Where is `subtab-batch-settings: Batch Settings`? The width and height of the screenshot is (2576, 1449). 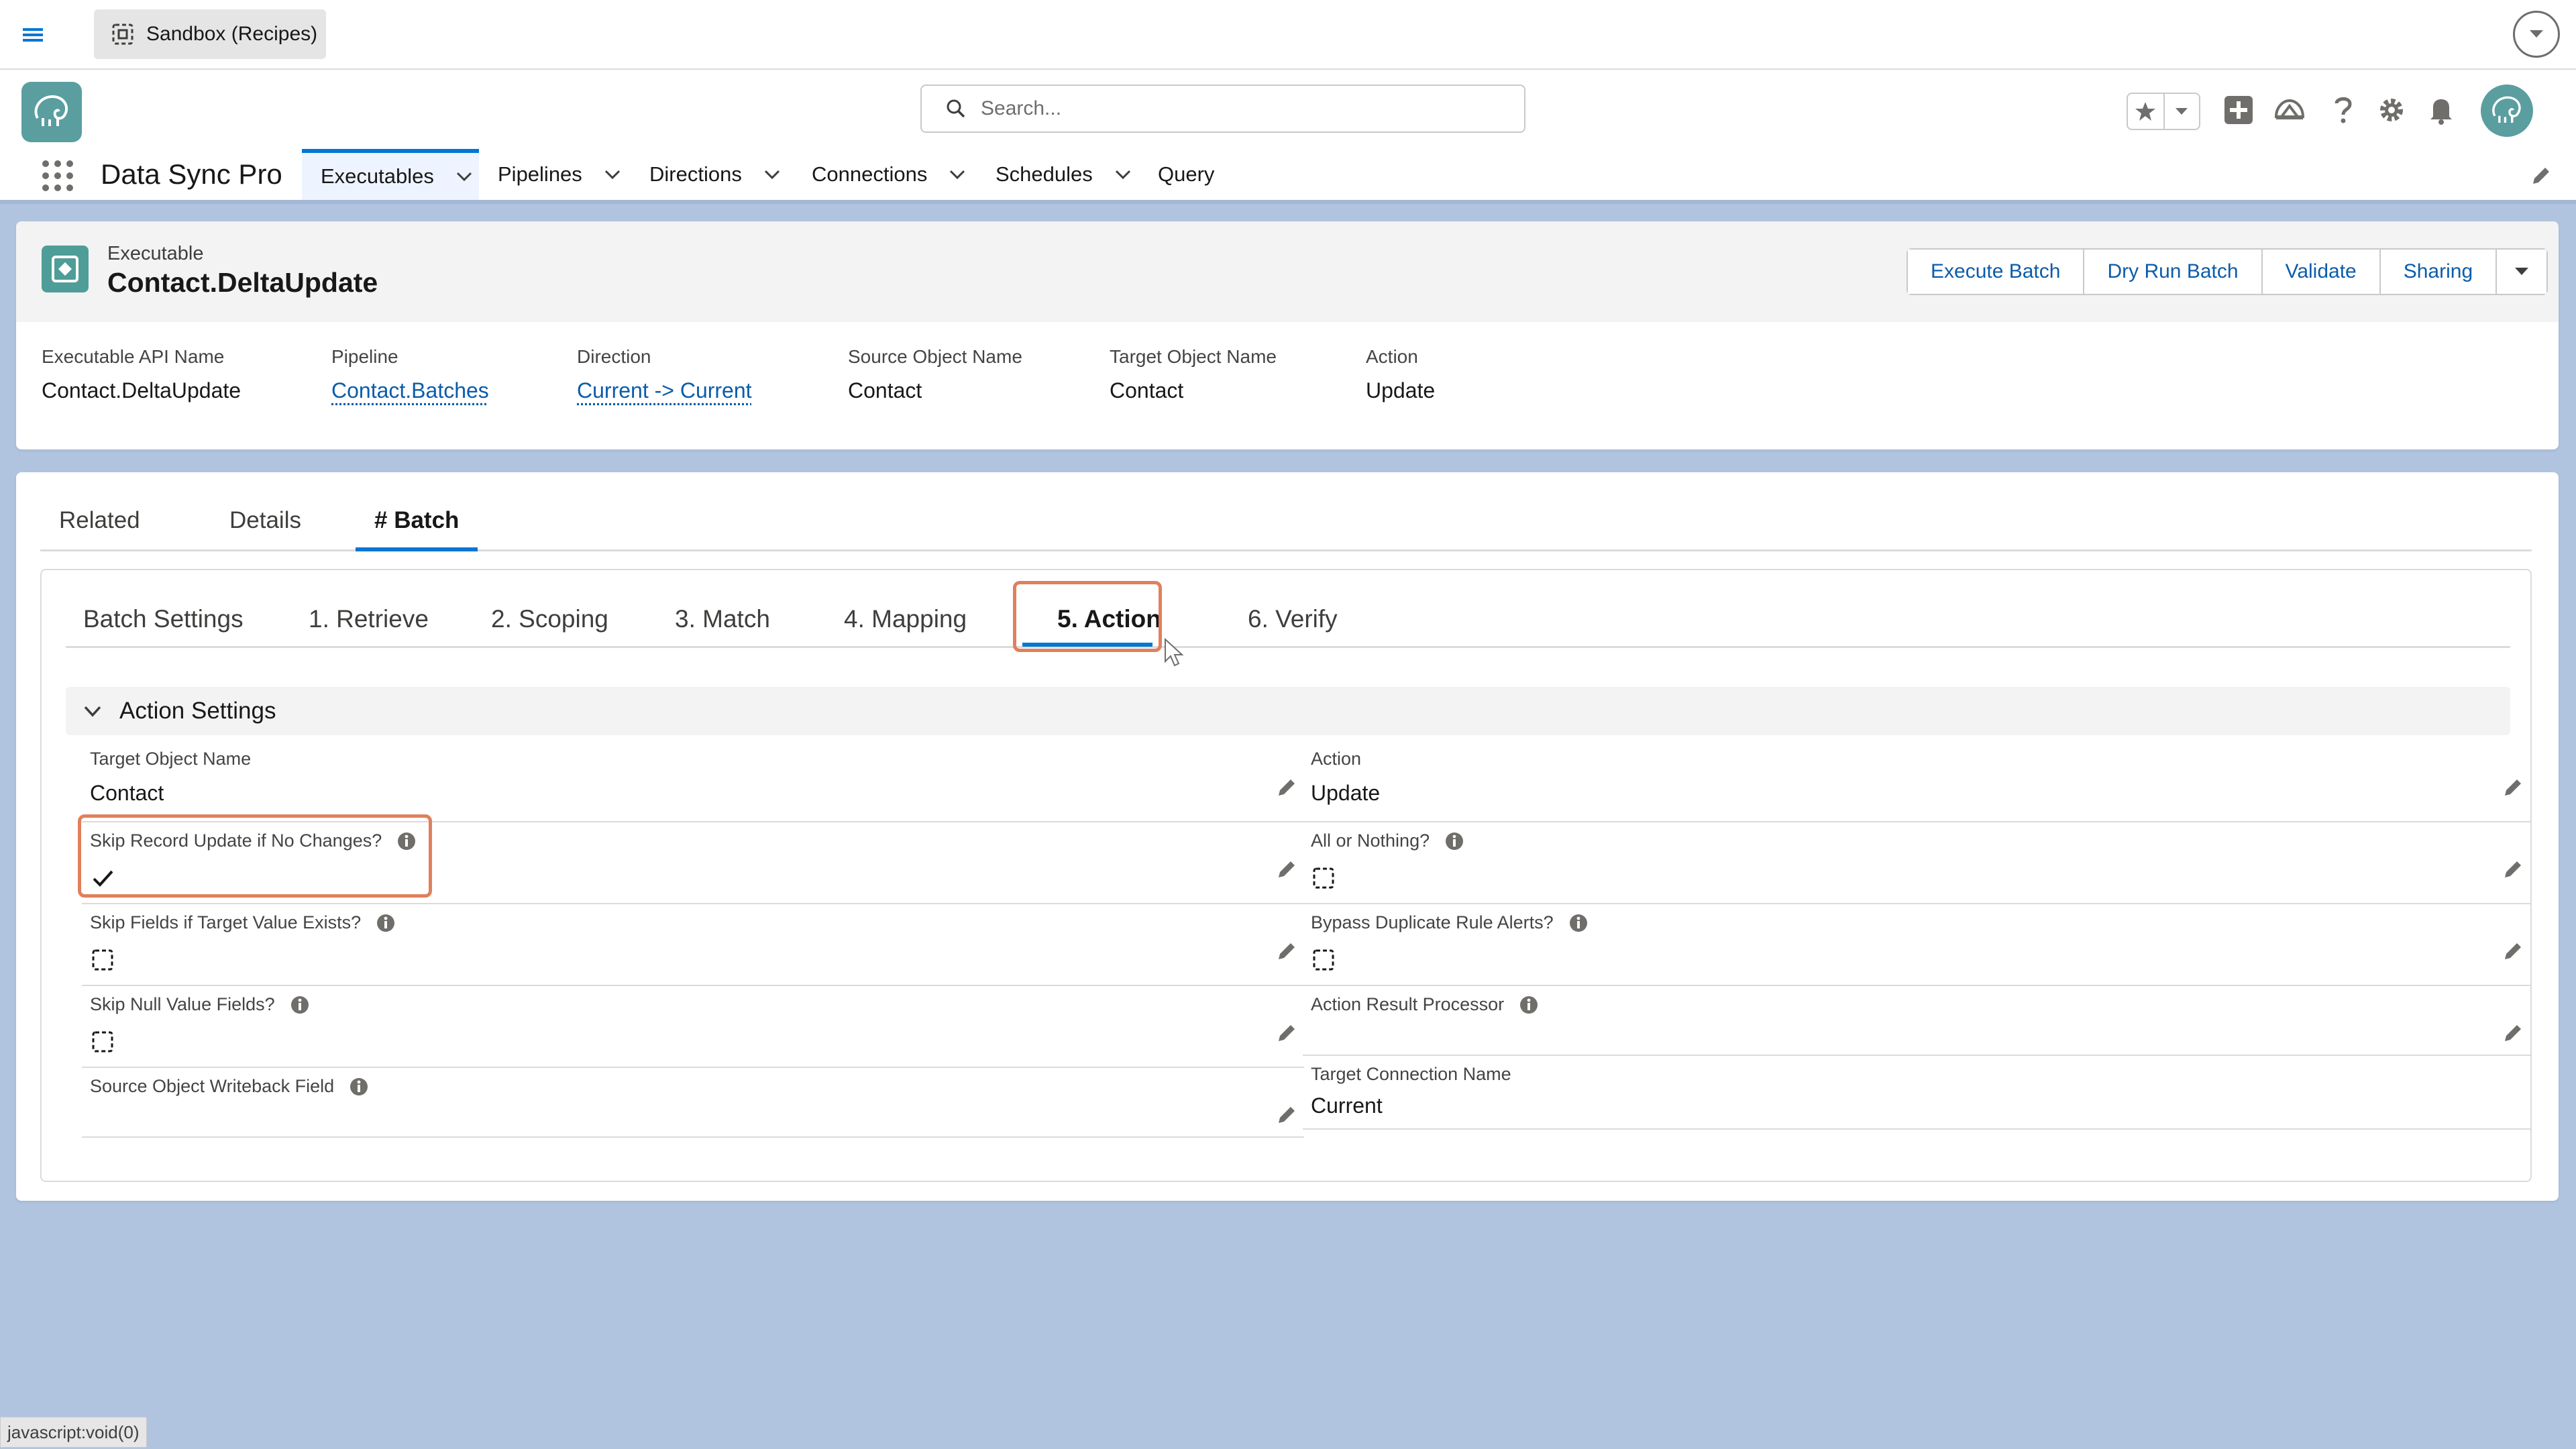 subtab-batch-settings: Batch Settings is located at coordinates (163, 625).